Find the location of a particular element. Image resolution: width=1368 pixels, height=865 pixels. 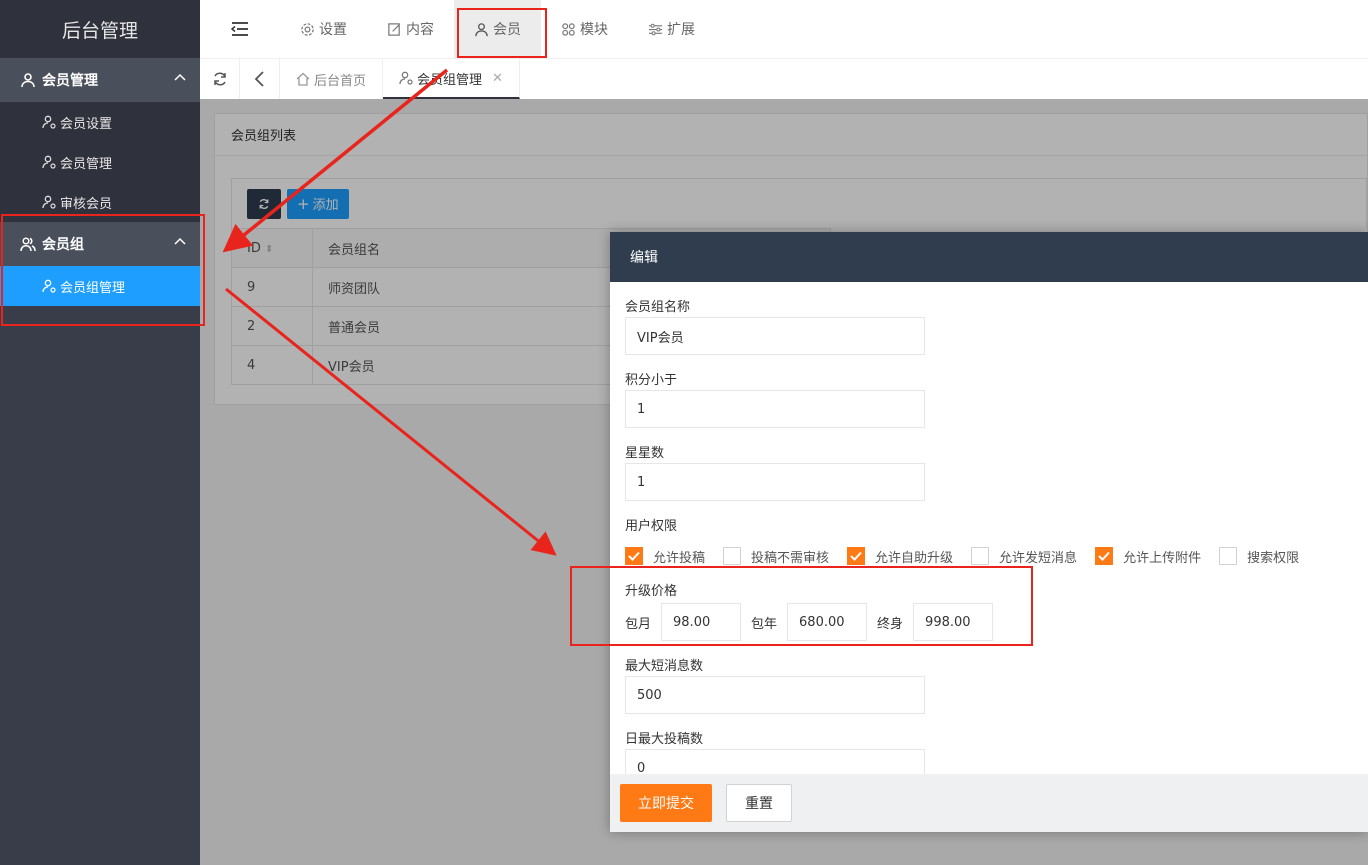

tab-label: 会员组管理 is located at coordinates (450, 80).